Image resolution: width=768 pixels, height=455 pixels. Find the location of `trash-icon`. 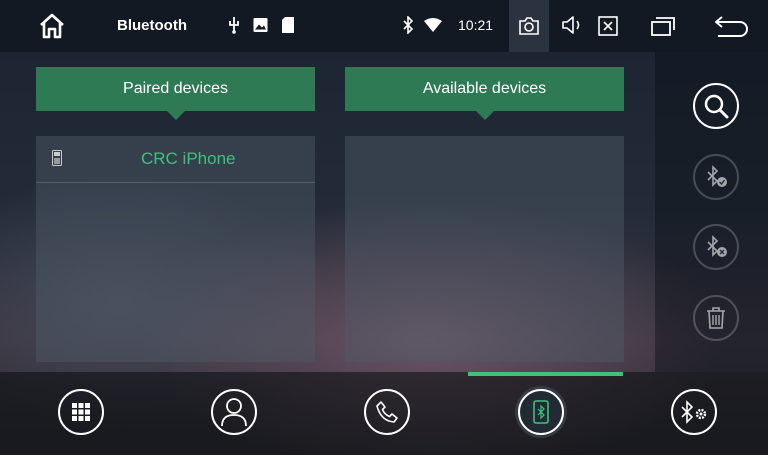

trash-icon is located at coordinates (716, 318).